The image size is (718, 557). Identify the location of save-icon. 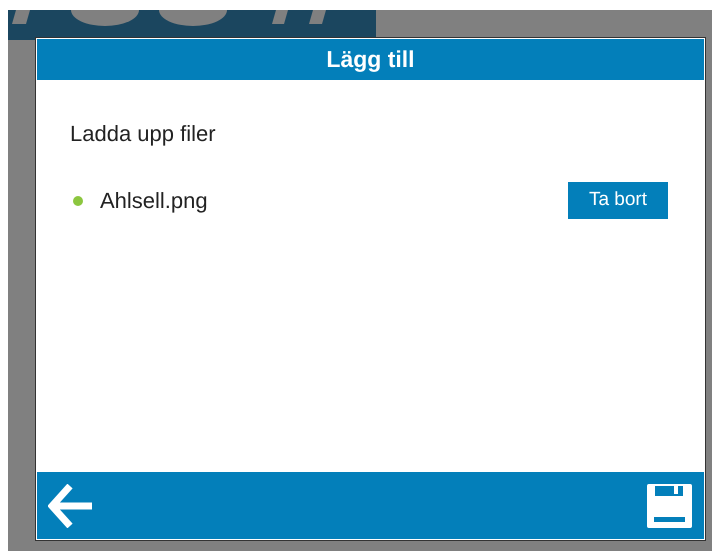
(669, 506).